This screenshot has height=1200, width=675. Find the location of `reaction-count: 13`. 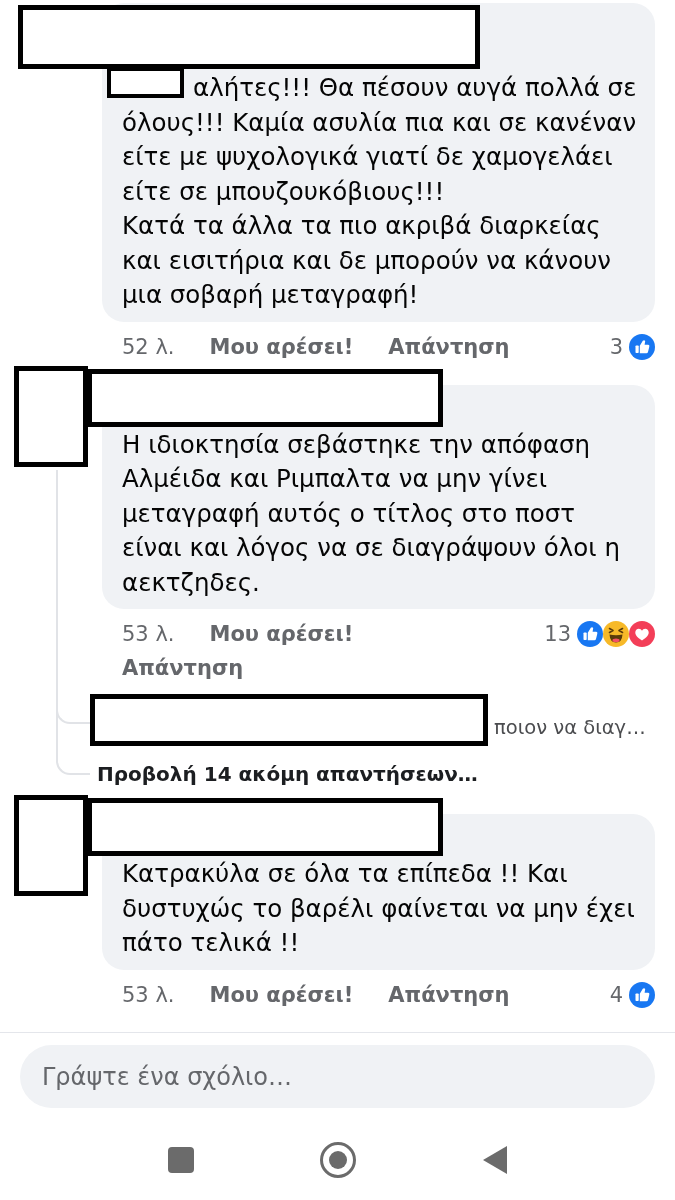

reaction-count: 13 is located at coordinates (557, 634).